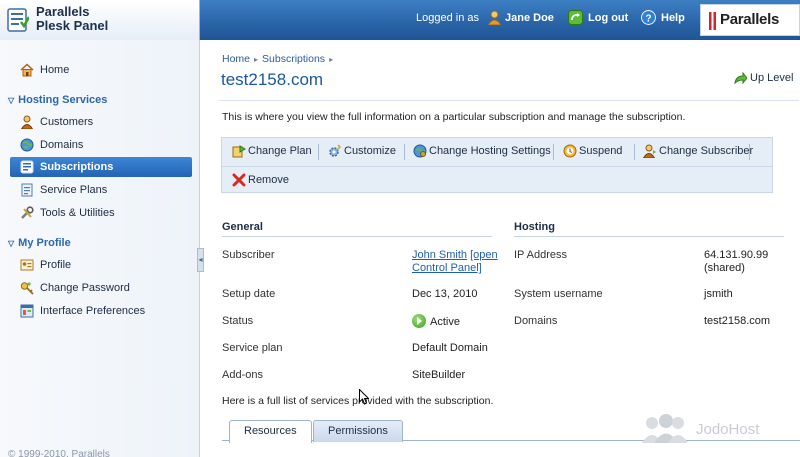 The image size is (800, 457). Describe the element at coordinates (450, 348) in the screenshot. I see `service-plan-value: Default Domain` at that location.